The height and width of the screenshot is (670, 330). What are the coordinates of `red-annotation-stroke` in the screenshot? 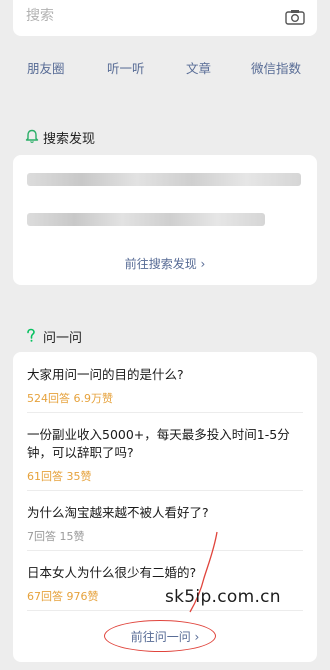 It's located at (203, 572).